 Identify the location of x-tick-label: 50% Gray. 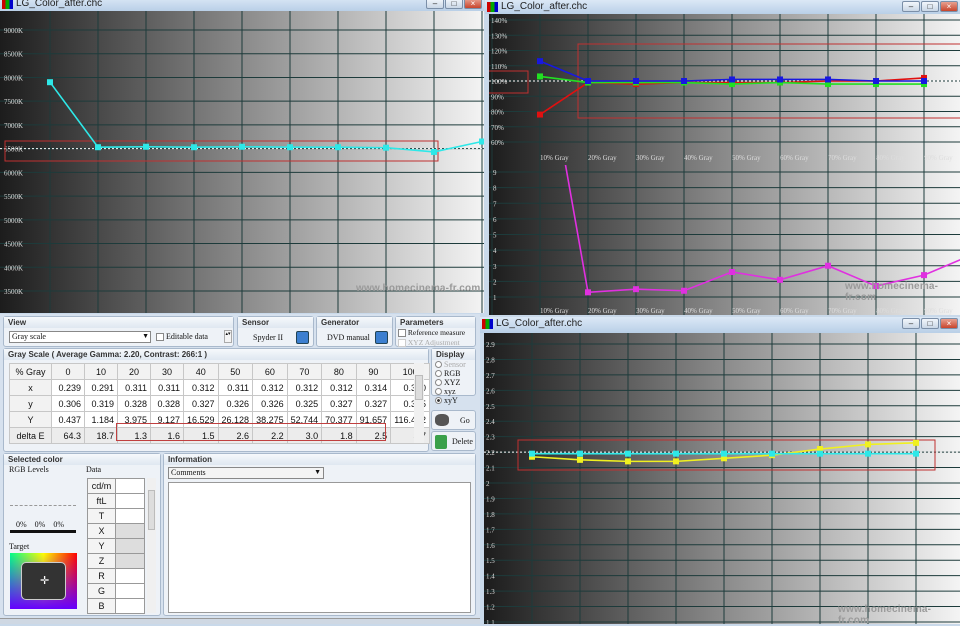
(746, 311).